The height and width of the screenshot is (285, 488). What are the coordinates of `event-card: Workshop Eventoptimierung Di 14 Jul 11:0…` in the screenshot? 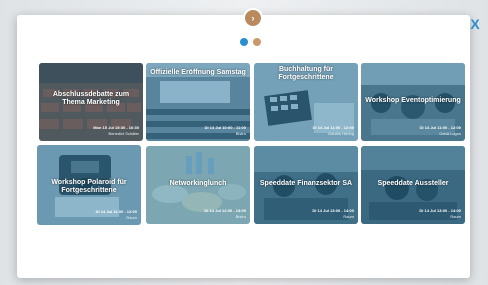 It's located at (413, 102).